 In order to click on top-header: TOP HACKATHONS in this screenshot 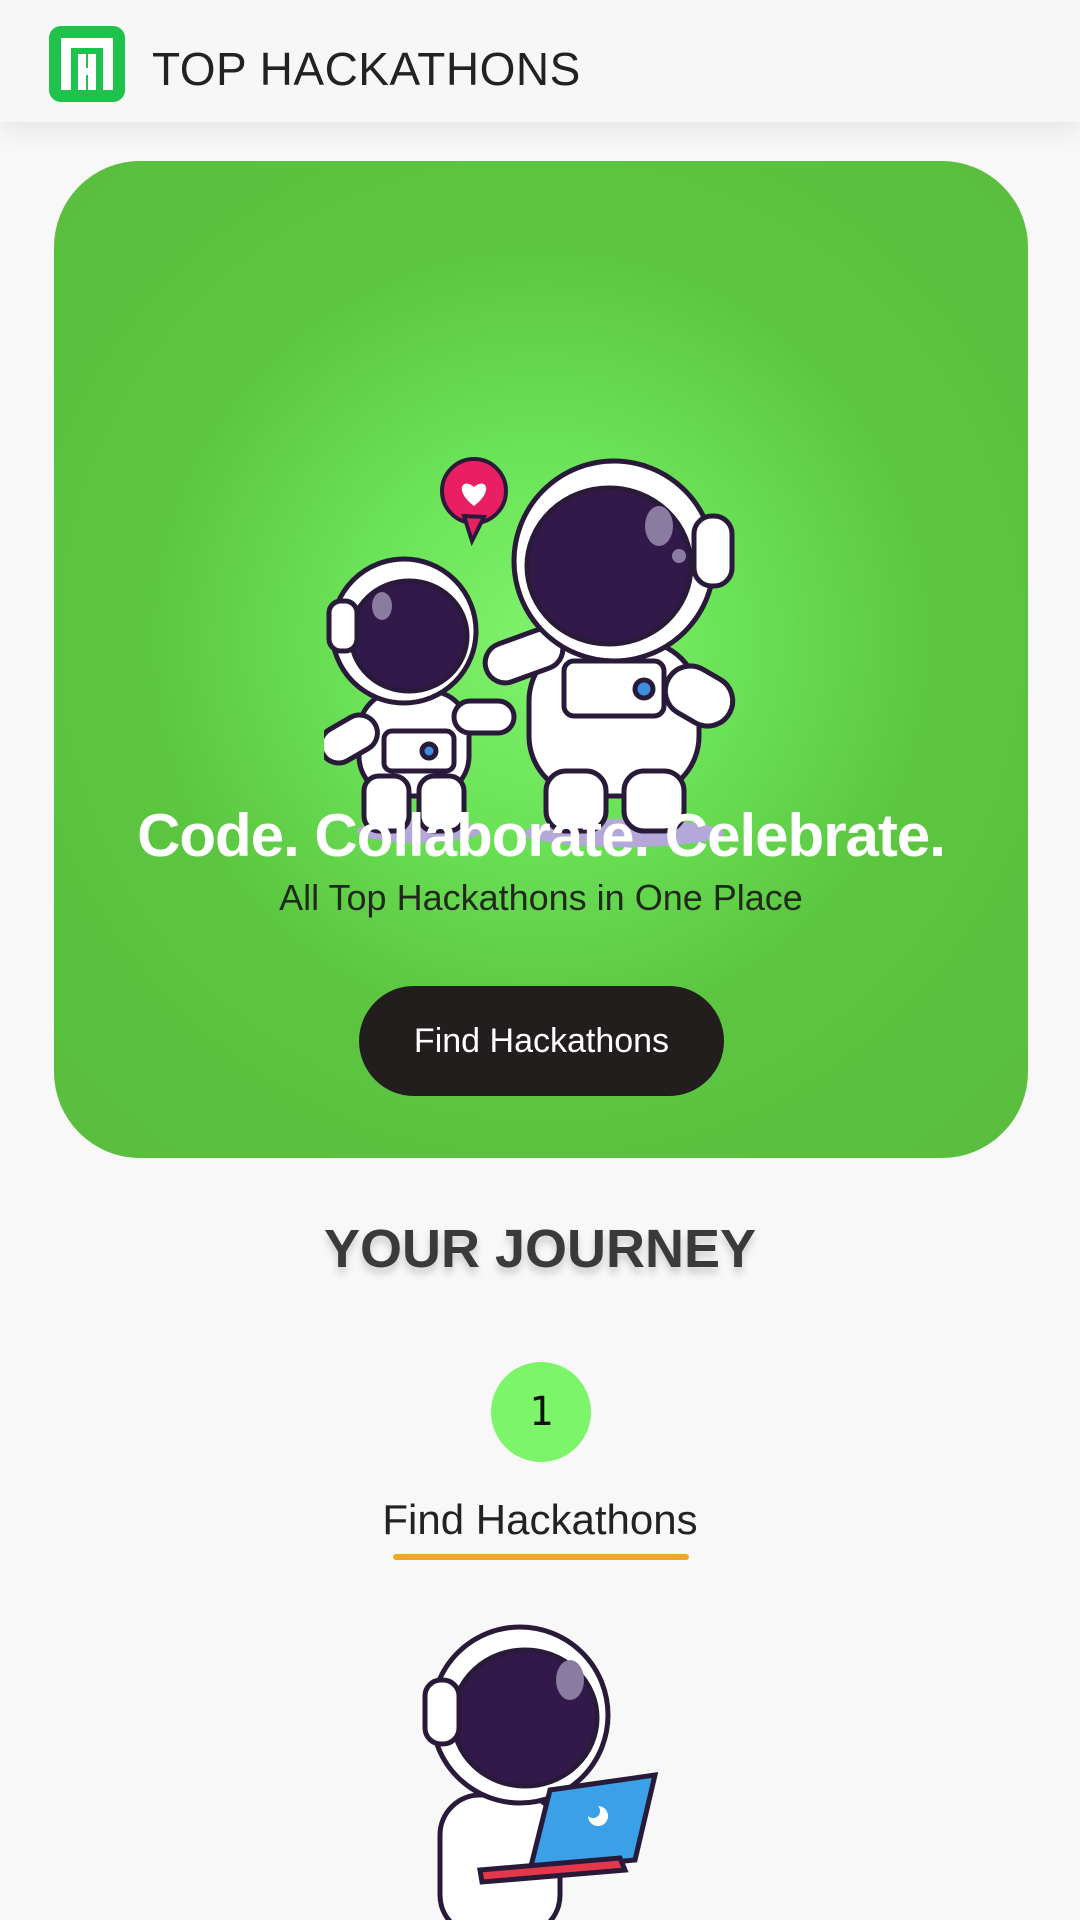, I will do `click(540, 61)`.